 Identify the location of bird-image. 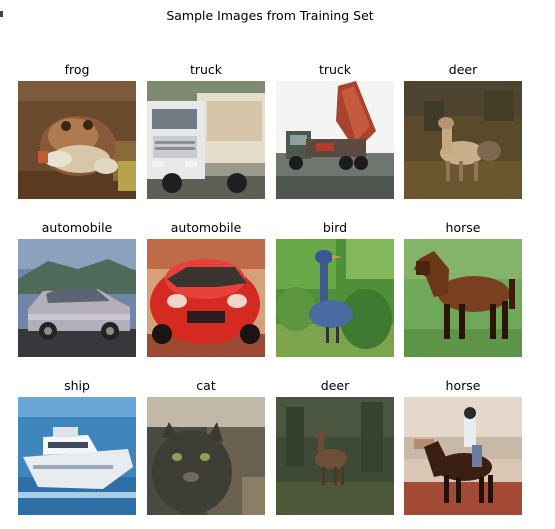
(335, 298).